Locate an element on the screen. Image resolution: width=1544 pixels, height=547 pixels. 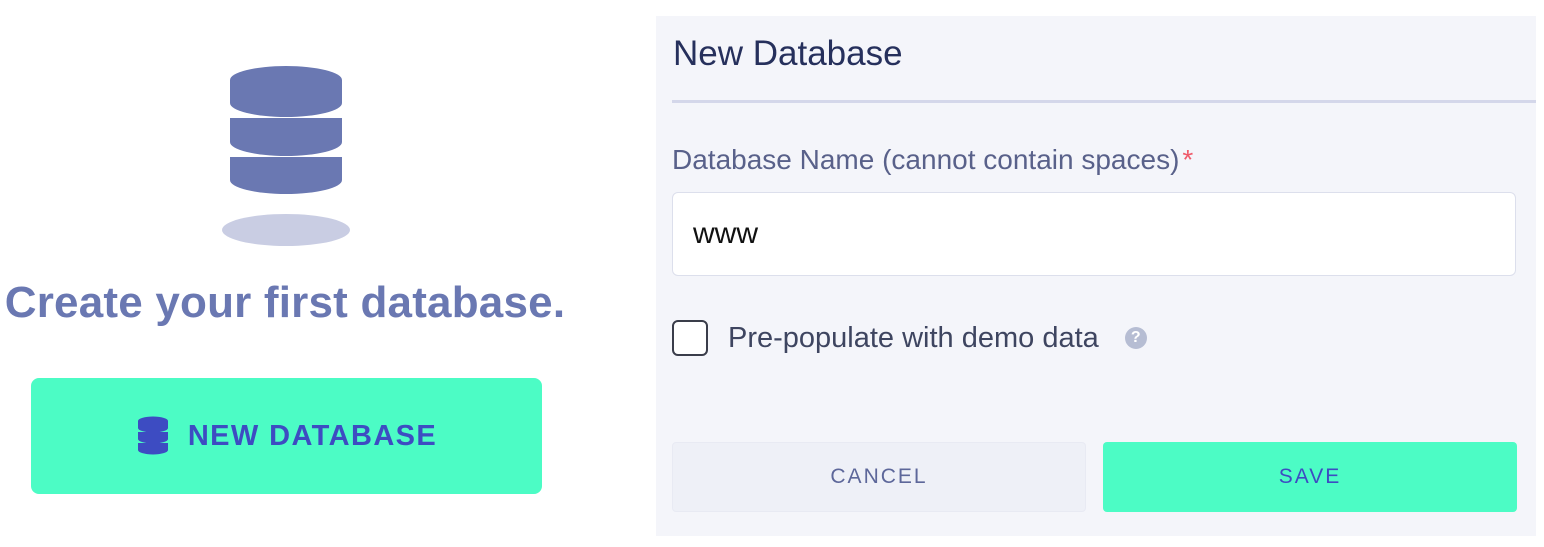
demo-data-checkbox is located at coordinates (690, 338).